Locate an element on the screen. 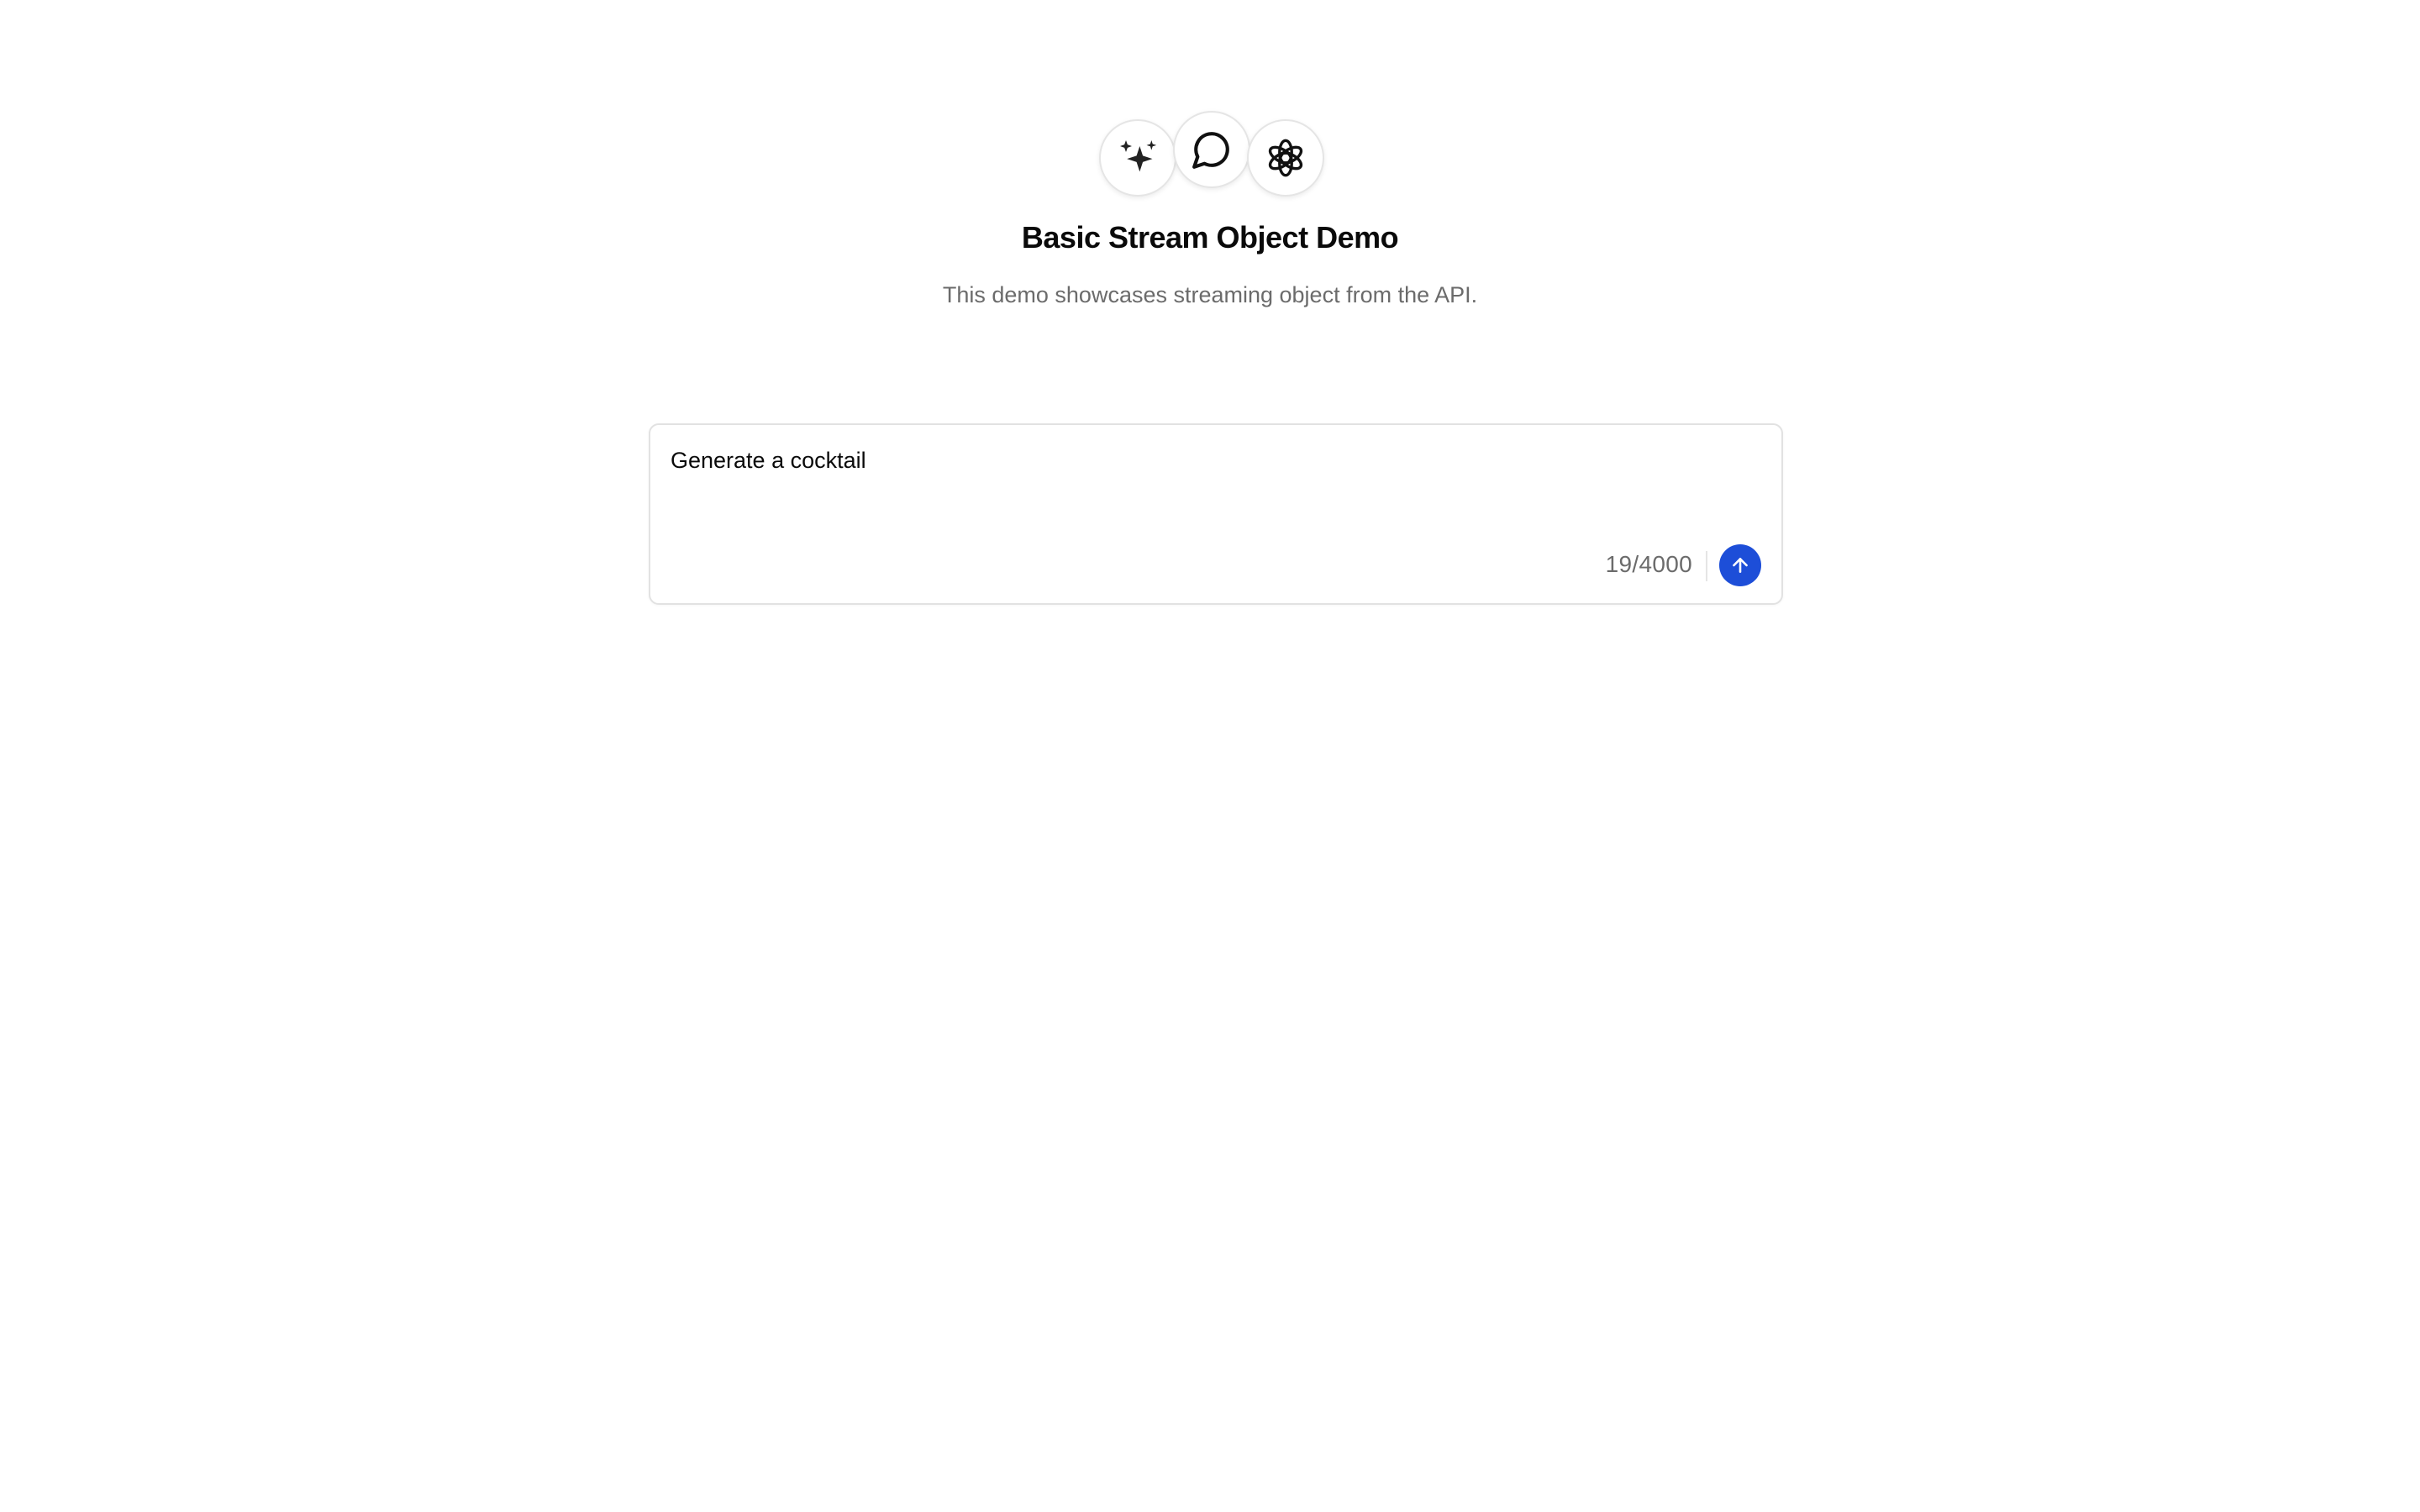 The width and height of the screenshot is (2420, 1512). header-icon-group is located at coordinates (1216, 156).